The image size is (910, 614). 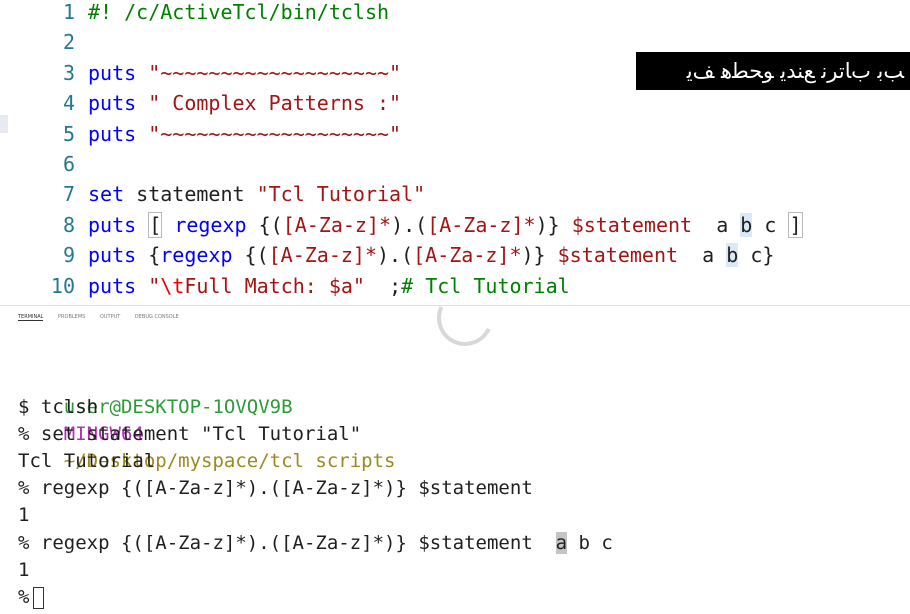 I want to click on code-token: " Complex Patterns :", so click(x=275, y=103).